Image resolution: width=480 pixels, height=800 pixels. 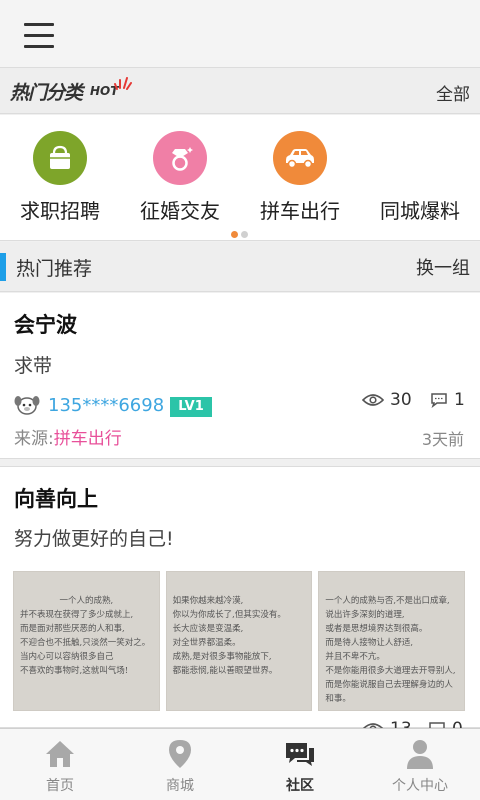 I want to click on image-text-line: 并不表现在获得了多少成就上,, so click(x=77, y=615).